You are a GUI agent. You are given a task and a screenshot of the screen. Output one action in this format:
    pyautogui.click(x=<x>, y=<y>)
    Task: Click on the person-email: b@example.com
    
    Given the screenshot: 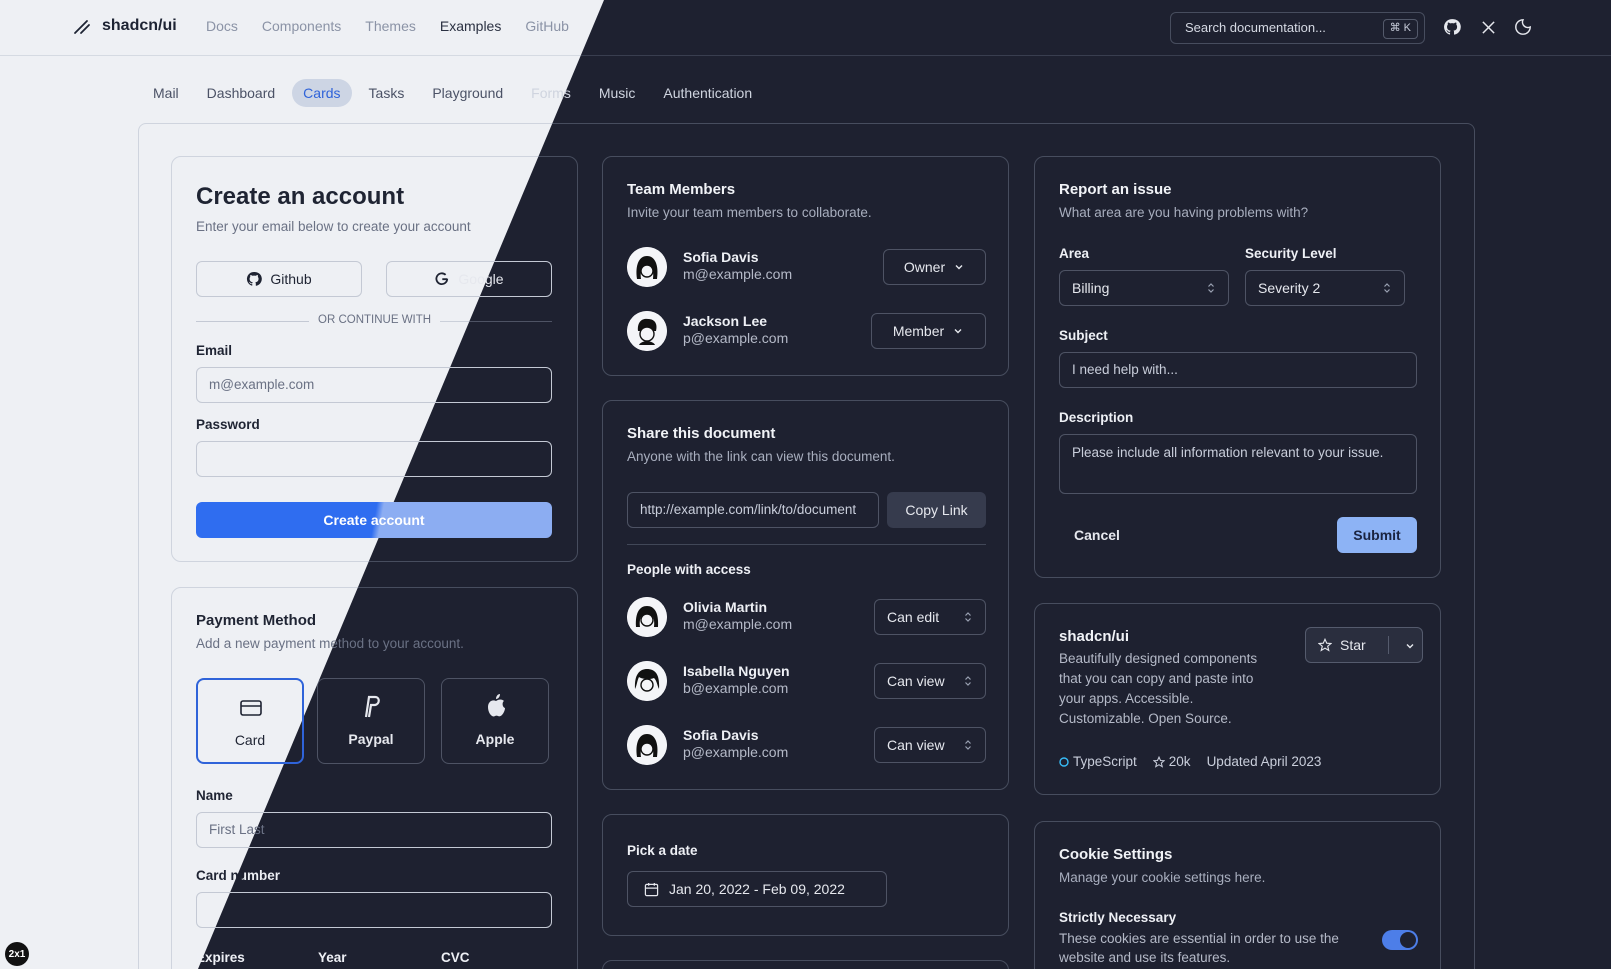 What is the action you would take?
    pyautogui.click(x=736, y=688)
    